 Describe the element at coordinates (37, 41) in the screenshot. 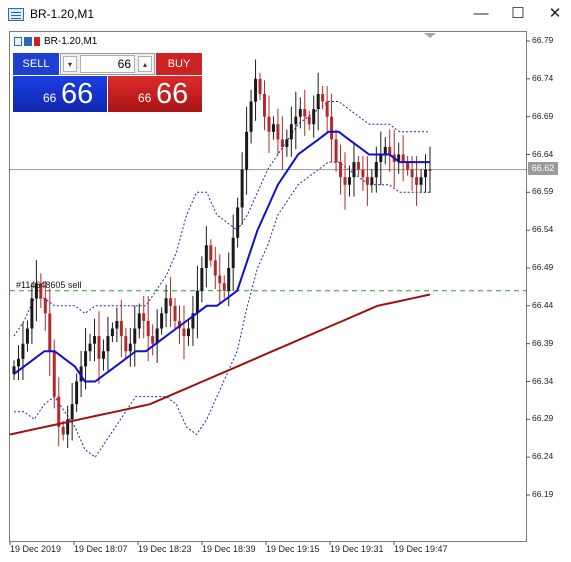

I see `one-click-icon` at that location.